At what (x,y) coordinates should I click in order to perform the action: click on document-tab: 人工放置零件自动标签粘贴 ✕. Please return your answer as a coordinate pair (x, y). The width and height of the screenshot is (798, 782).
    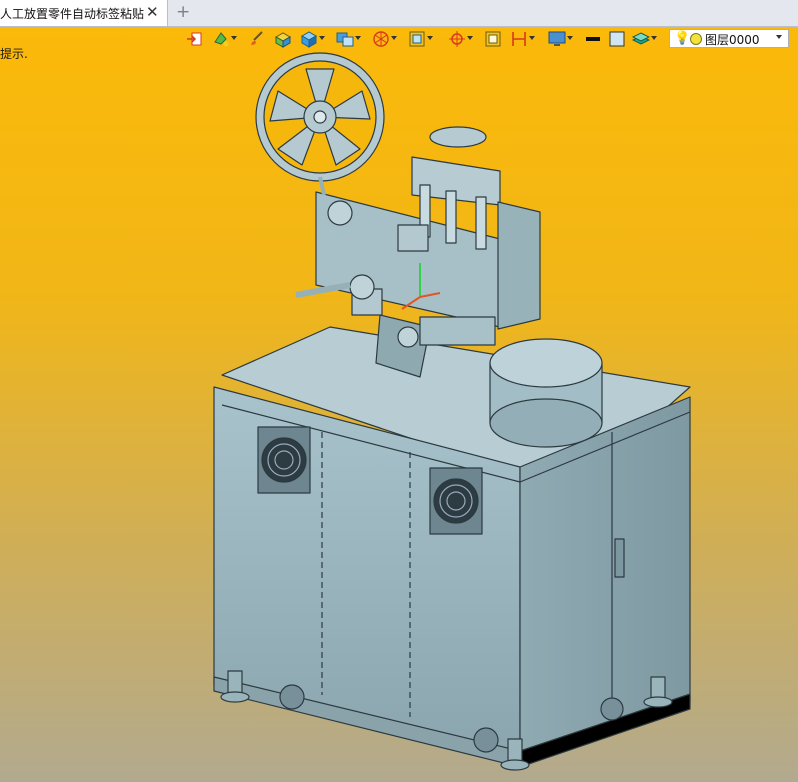
    Looking at the image, I should click on (84, 13).